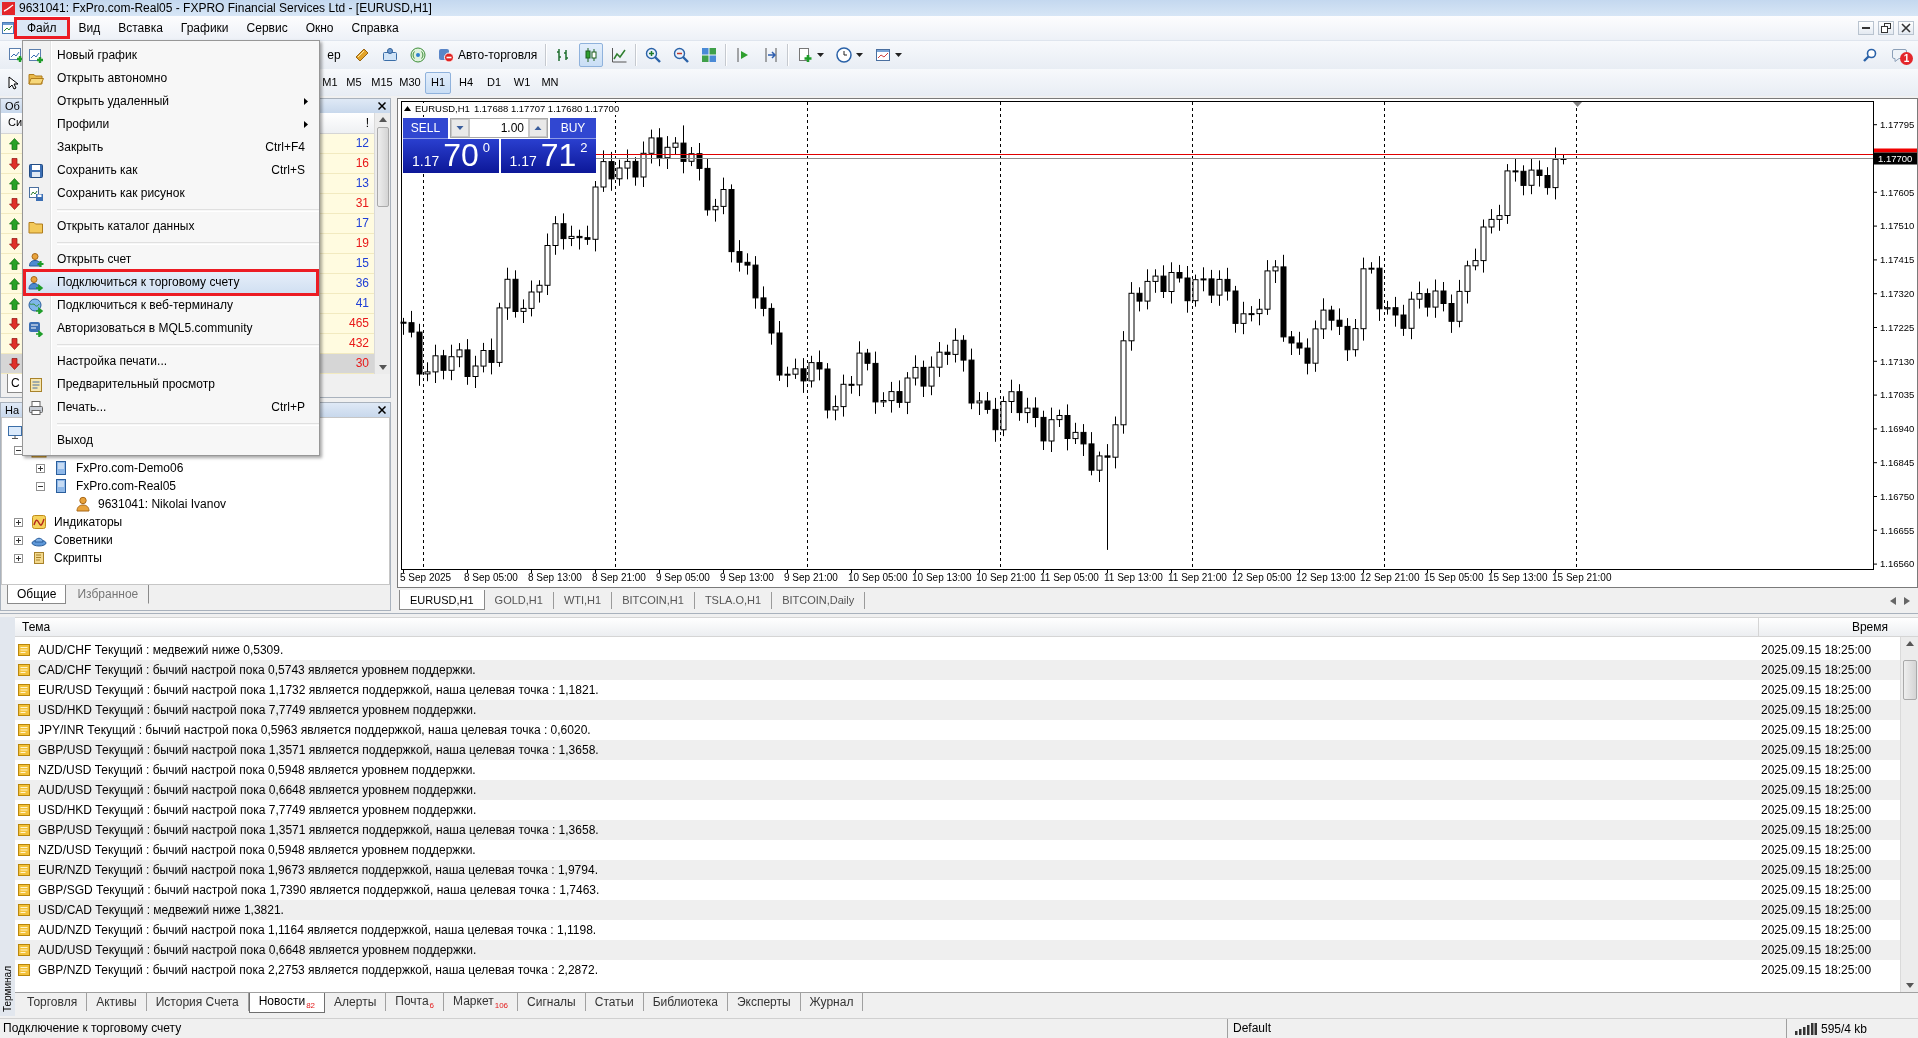 The width and height of the screenshot is (1918, 1038). Describe the element at coordinates (819, 600) in the screenshot. I see `chart-tab: BITCOIN,Daily` at that location.